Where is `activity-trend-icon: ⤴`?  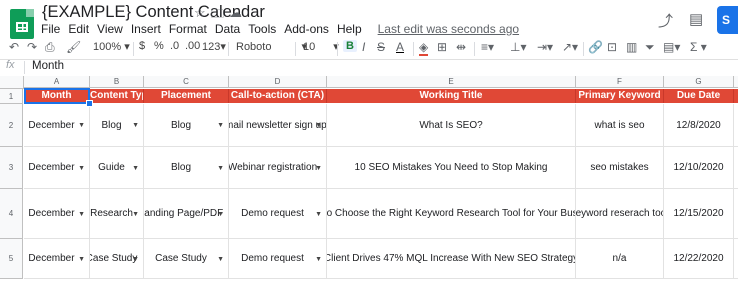 activity-trend-icon: ⤴ is located at coordinates (665, 20).